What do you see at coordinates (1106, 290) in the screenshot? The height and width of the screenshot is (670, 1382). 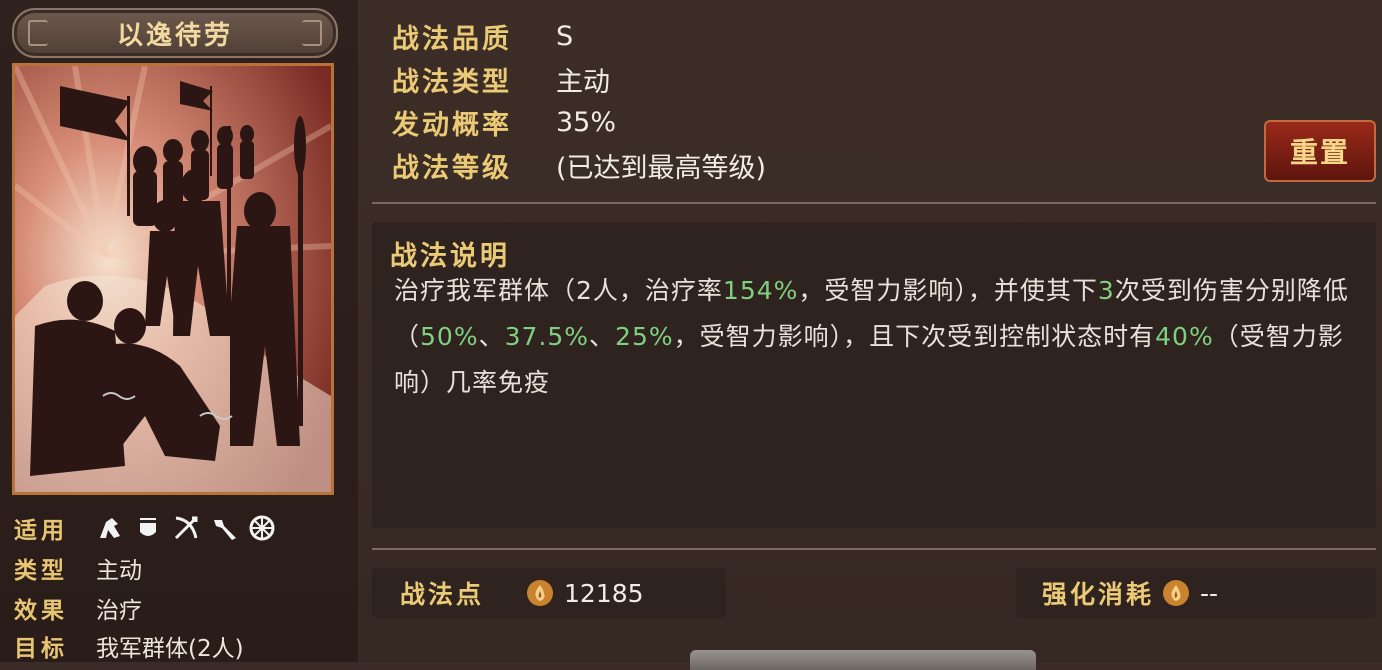 I see `description-highlight-value: 3` at bounding box center [1106, 290].